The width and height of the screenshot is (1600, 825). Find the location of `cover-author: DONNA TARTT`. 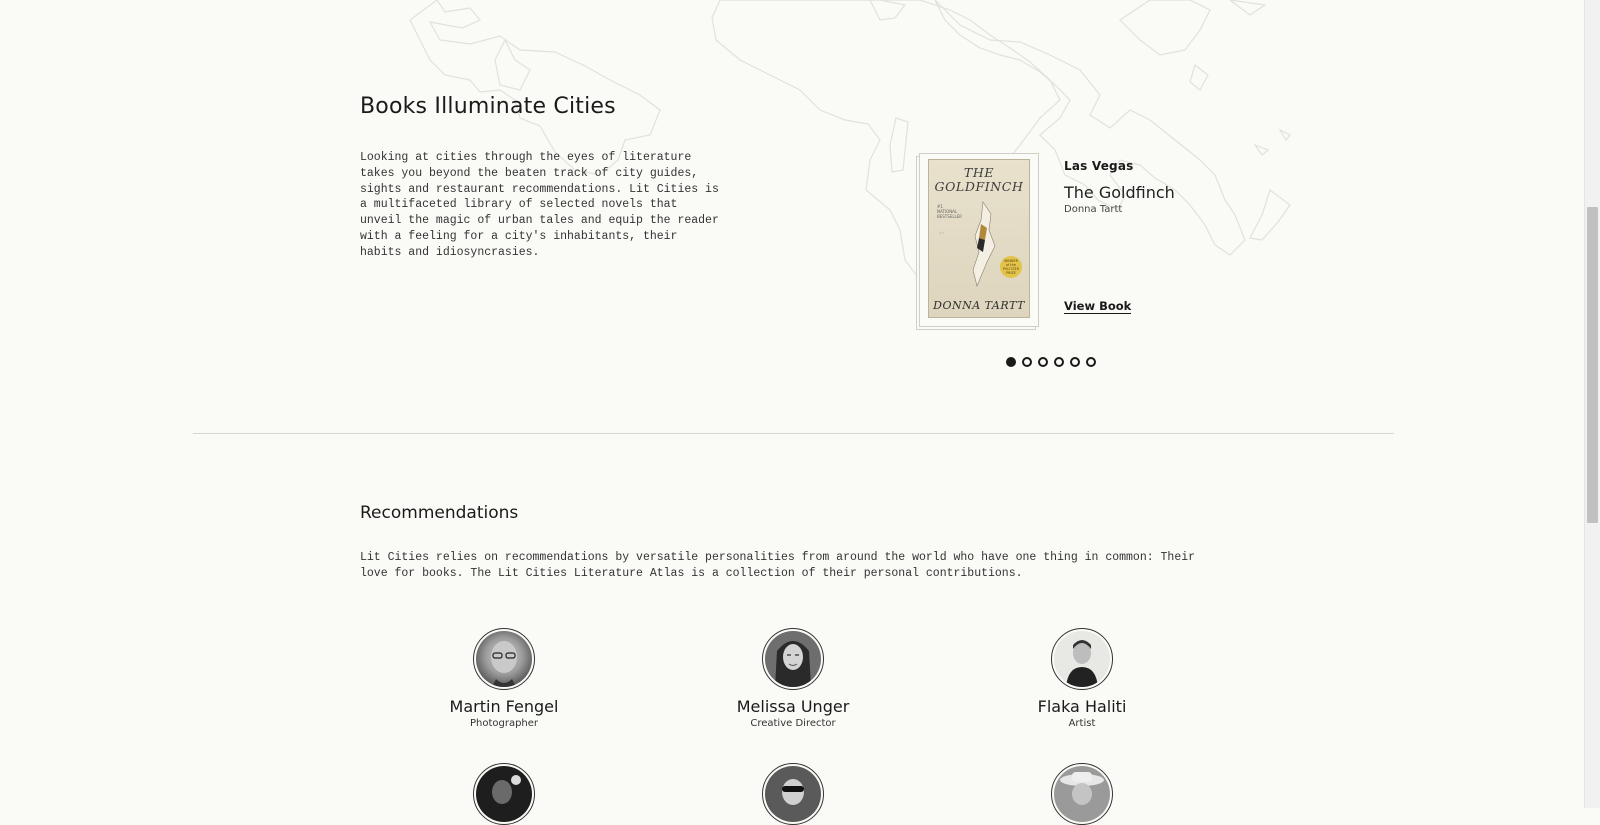

cover-author: DONNA TARTT is located at coordinates (979, 305).